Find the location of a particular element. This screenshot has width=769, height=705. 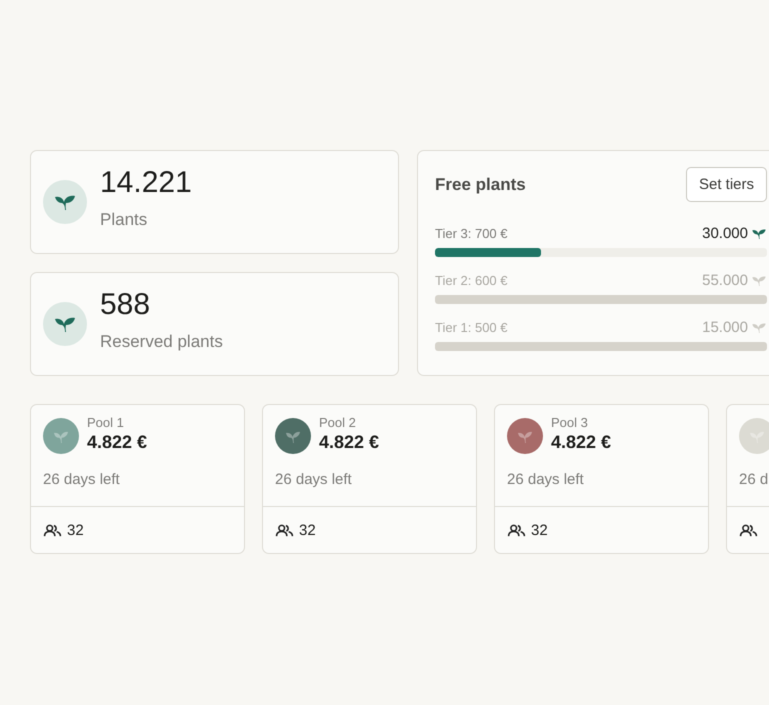

pool-card: Pool 3 4.822 € 26 days left 32 is located at coordinates (601, 479).